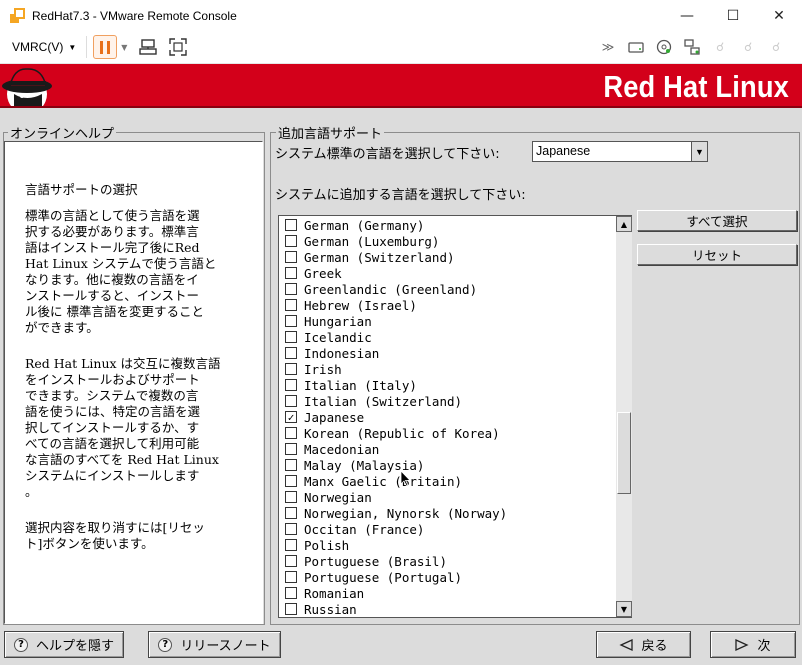  I want to click on language-list-item: Occitan (France), so click(354, 529).